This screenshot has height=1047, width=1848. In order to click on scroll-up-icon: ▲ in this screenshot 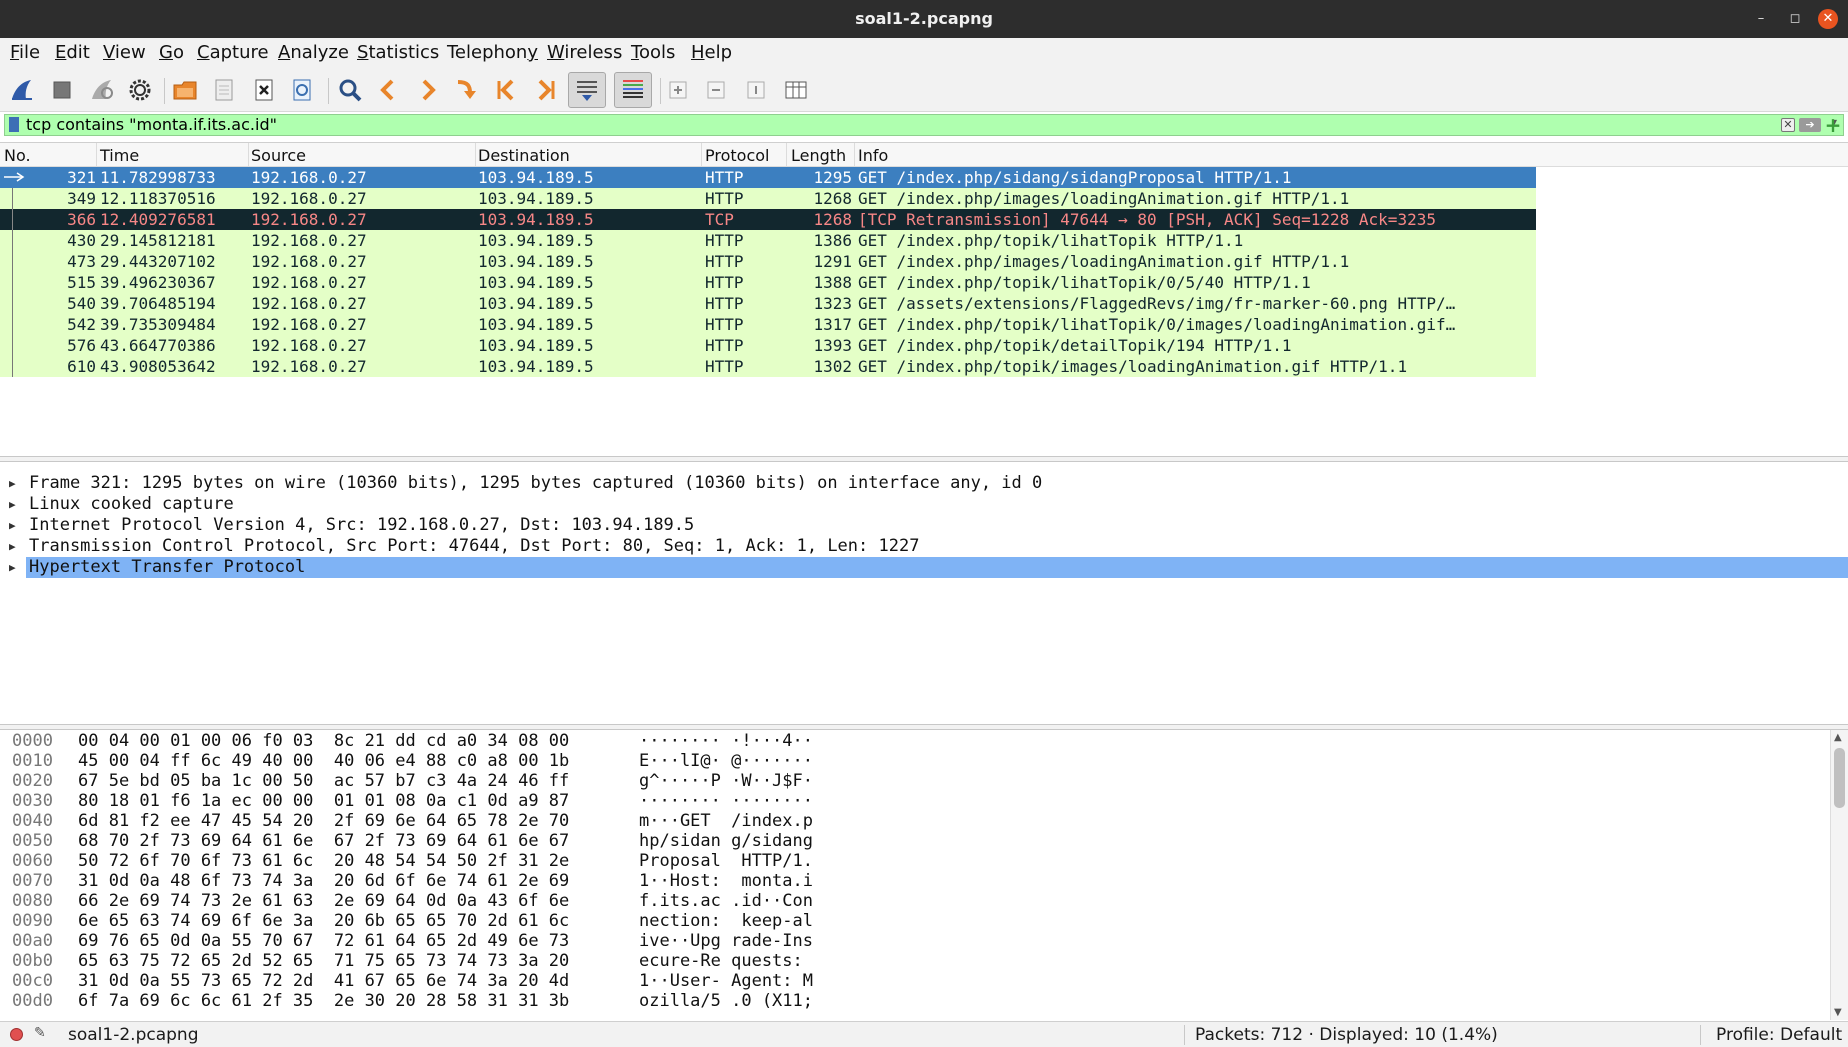, I will do `click(1838, 737)`.